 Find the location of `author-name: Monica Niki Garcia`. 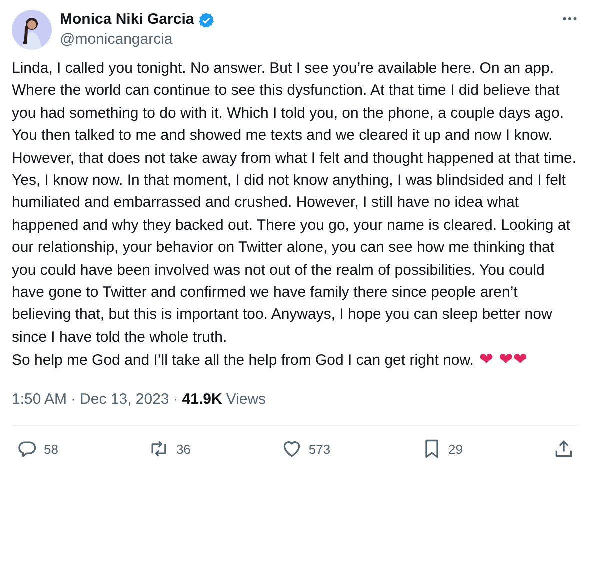

author-name: Monica Niki Garcia is located at coordinates (127, 20).